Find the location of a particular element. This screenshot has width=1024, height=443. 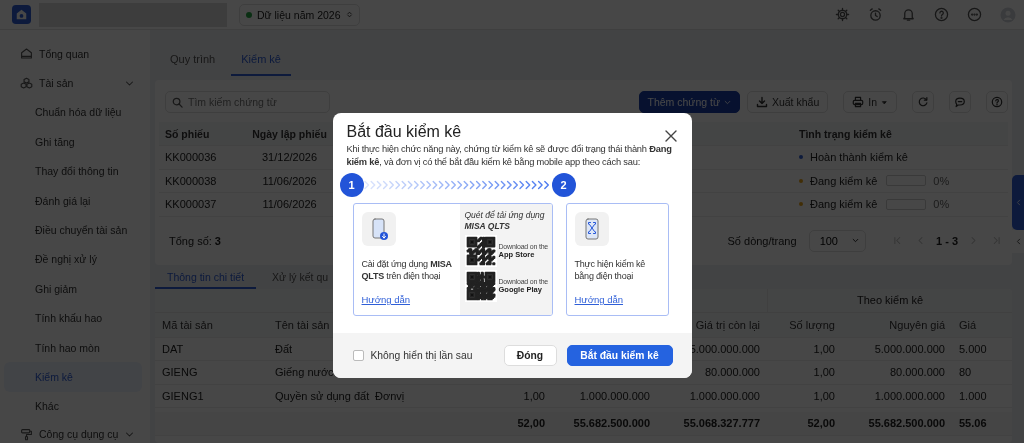

table-cell-text: 1.000 is located at coordinates (973, 395).